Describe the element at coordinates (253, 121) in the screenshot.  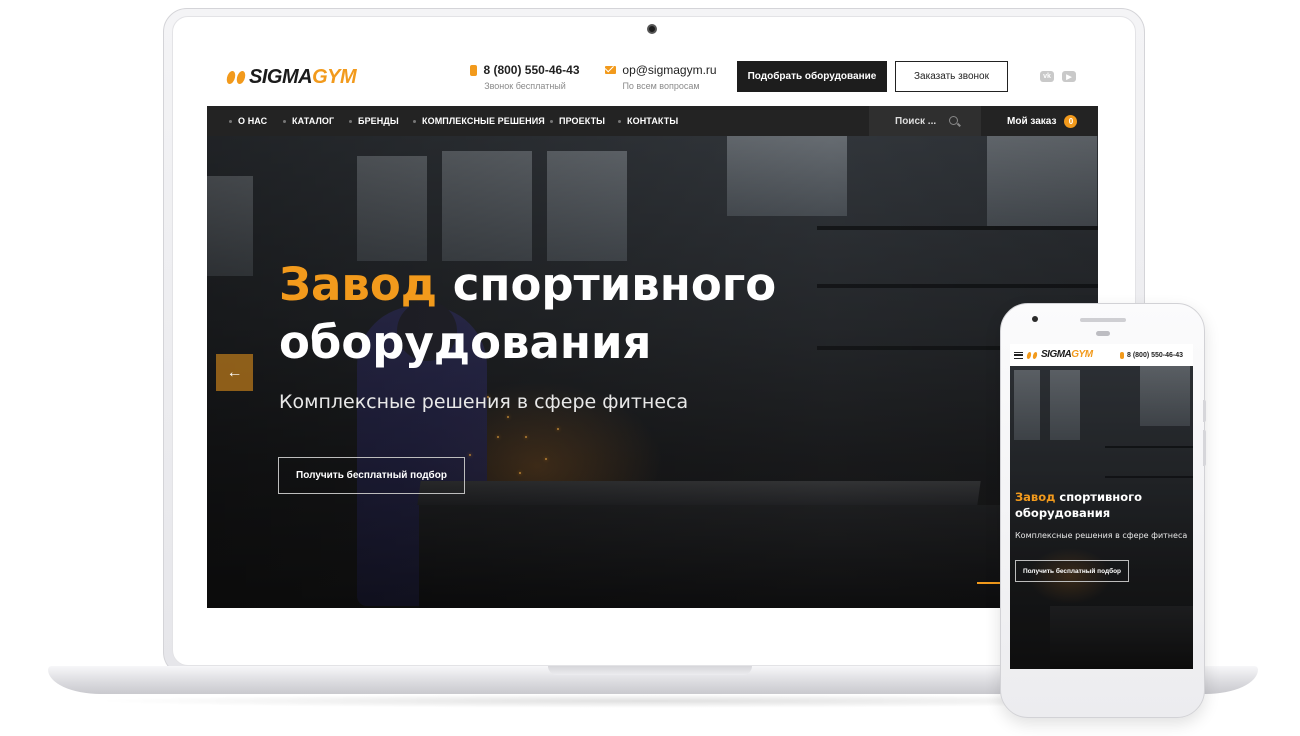
I see `nav-item-label: О НАС` at that location.